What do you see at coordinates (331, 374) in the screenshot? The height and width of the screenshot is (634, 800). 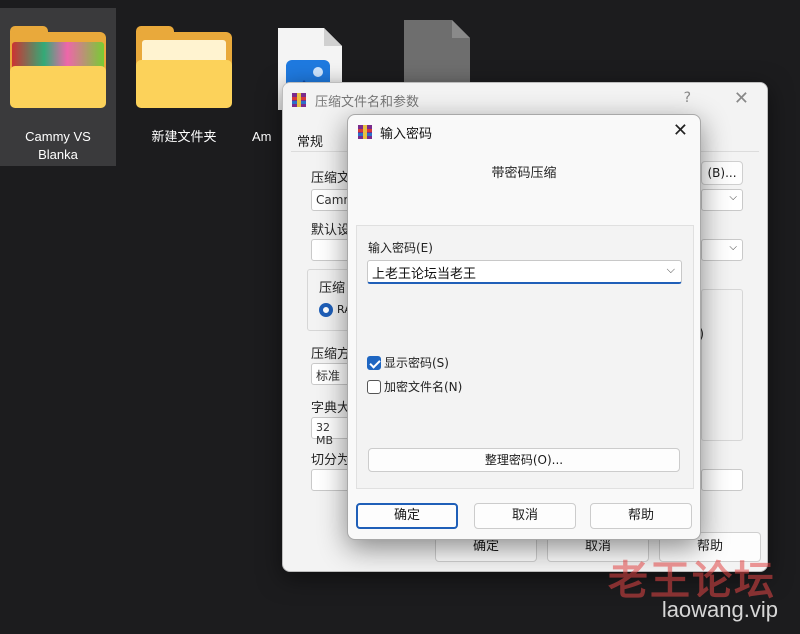 I see `method-dropdown: 标准` at bounding box center [331, 374].